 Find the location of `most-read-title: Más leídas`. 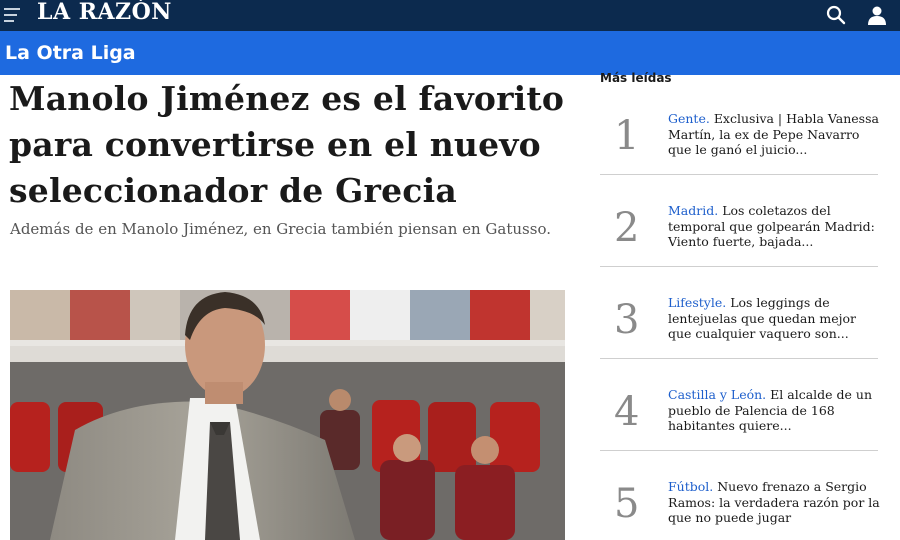

most-read-title: Más leídas is located at coordinates (636, 78).